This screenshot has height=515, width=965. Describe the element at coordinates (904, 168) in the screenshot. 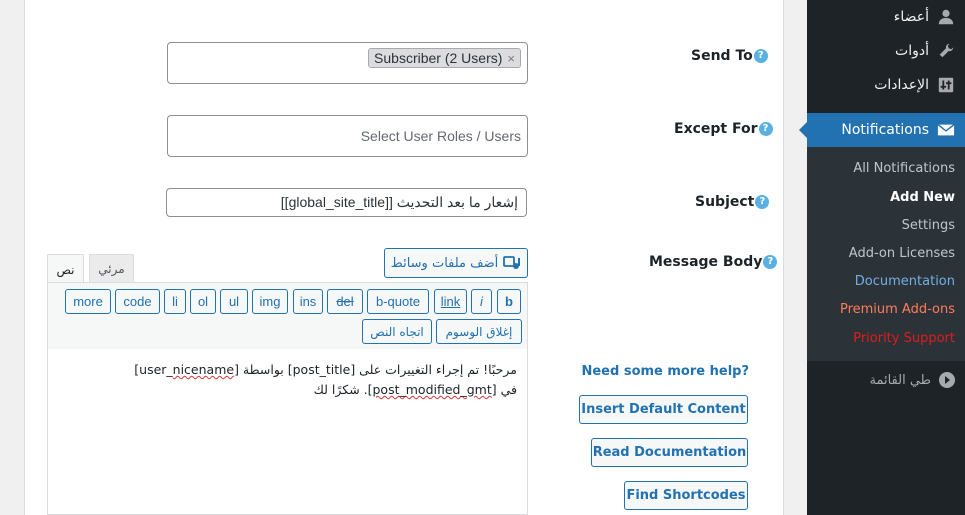

I see `submenu-all-notifications: All Notifications` at that location.